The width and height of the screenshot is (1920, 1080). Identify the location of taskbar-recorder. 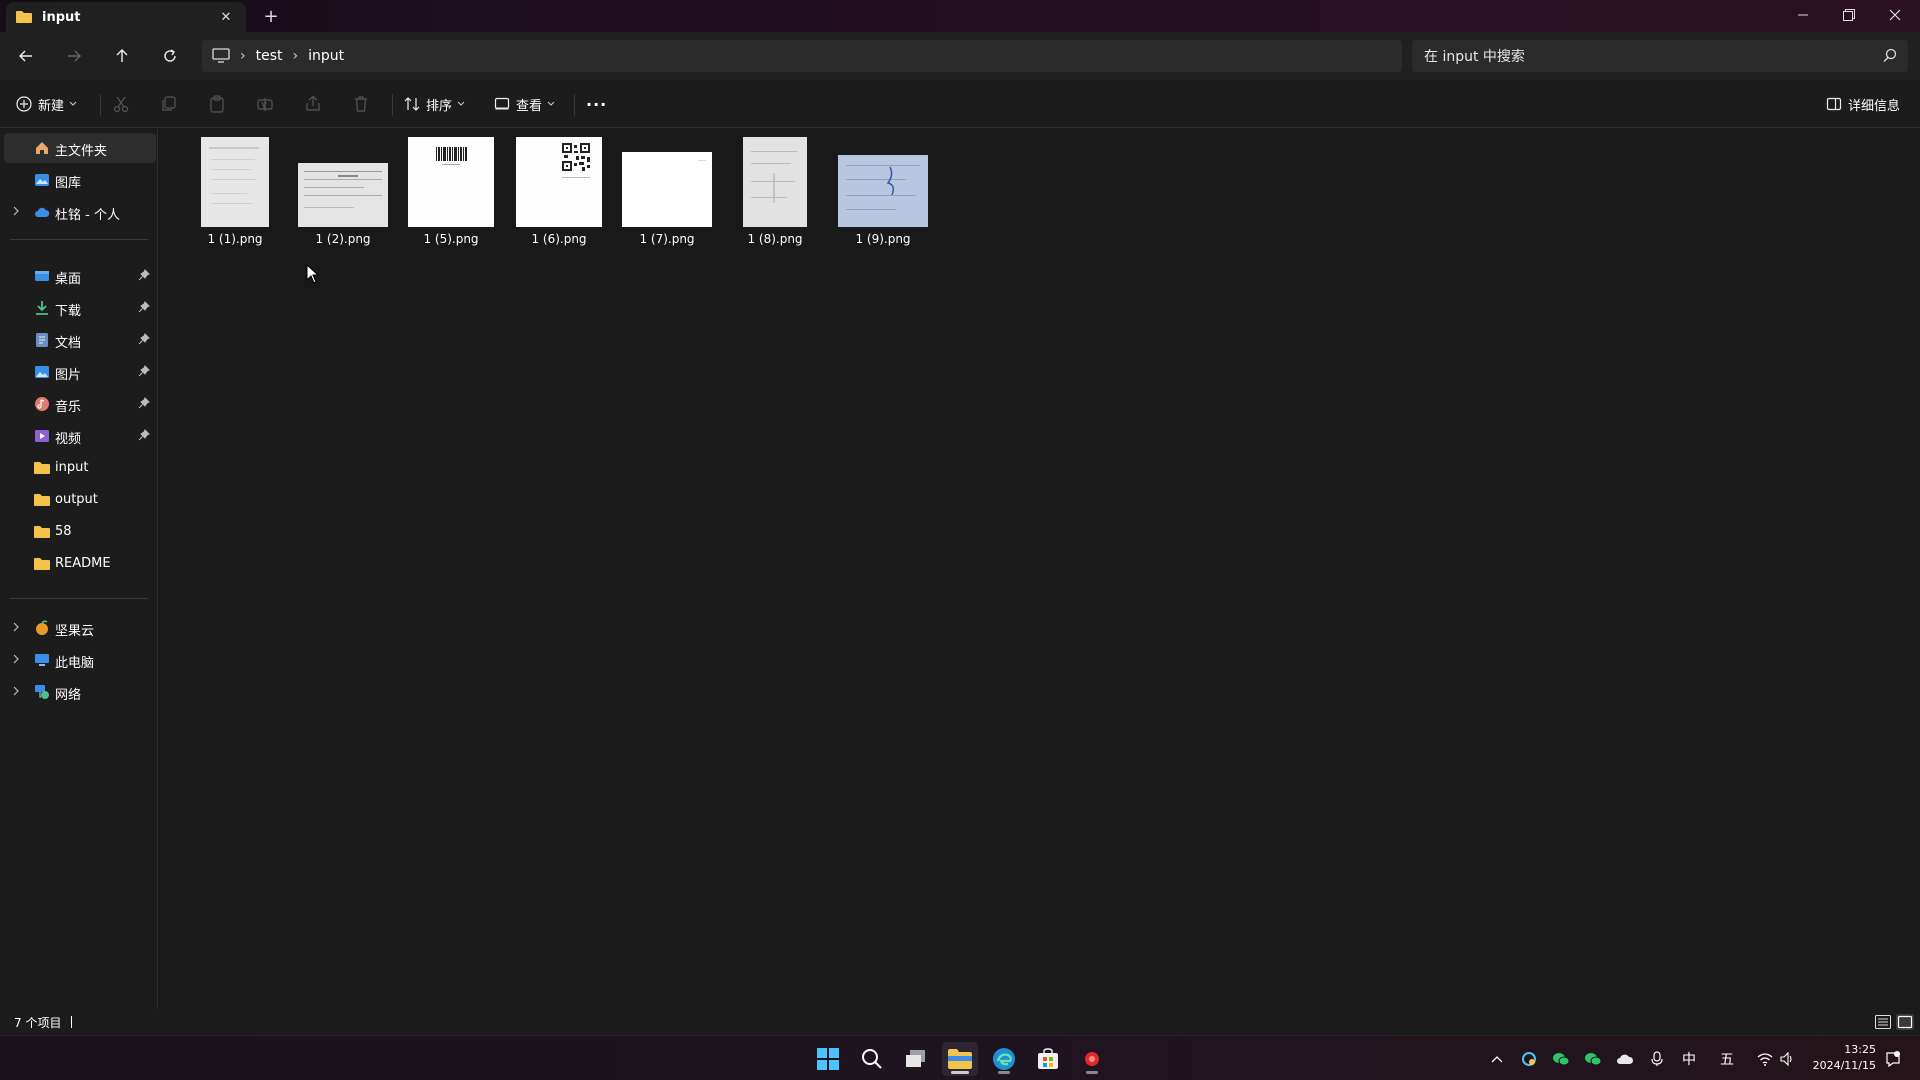
(1092, 1059).